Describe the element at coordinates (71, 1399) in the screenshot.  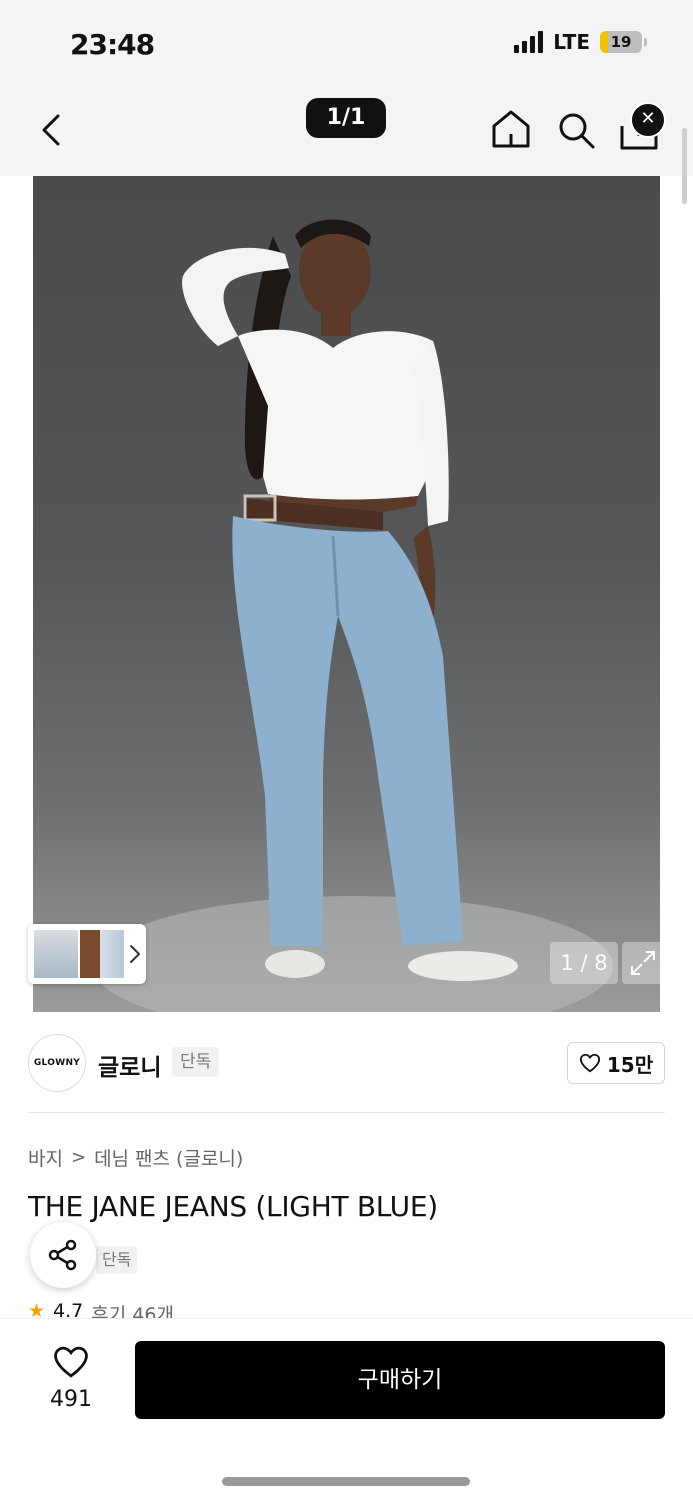
I see `wishlist-count: 491` at that location.